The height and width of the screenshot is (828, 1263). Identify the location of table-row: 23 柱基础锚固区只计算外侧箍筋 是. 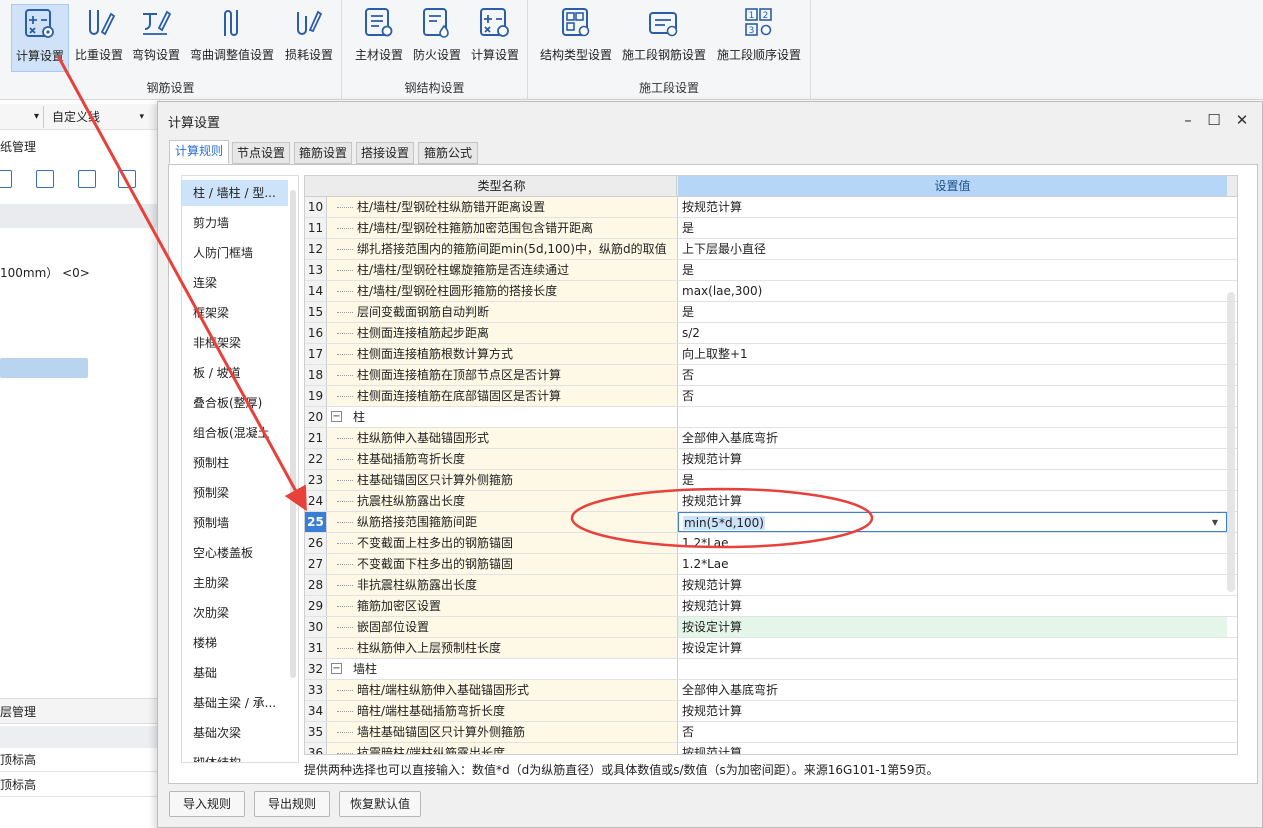
(771, 480).